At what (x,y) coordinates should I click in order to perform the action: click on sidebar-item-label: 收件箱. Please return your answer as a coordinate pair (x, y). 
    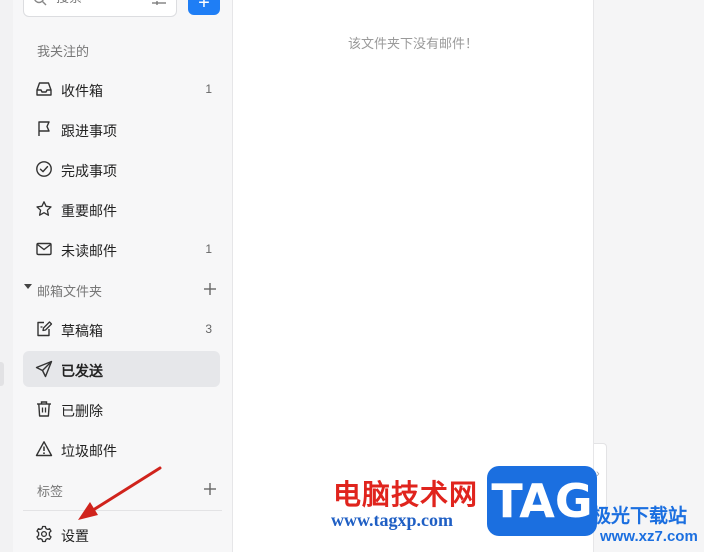
    Looking at the image, I should click on (82, 91).